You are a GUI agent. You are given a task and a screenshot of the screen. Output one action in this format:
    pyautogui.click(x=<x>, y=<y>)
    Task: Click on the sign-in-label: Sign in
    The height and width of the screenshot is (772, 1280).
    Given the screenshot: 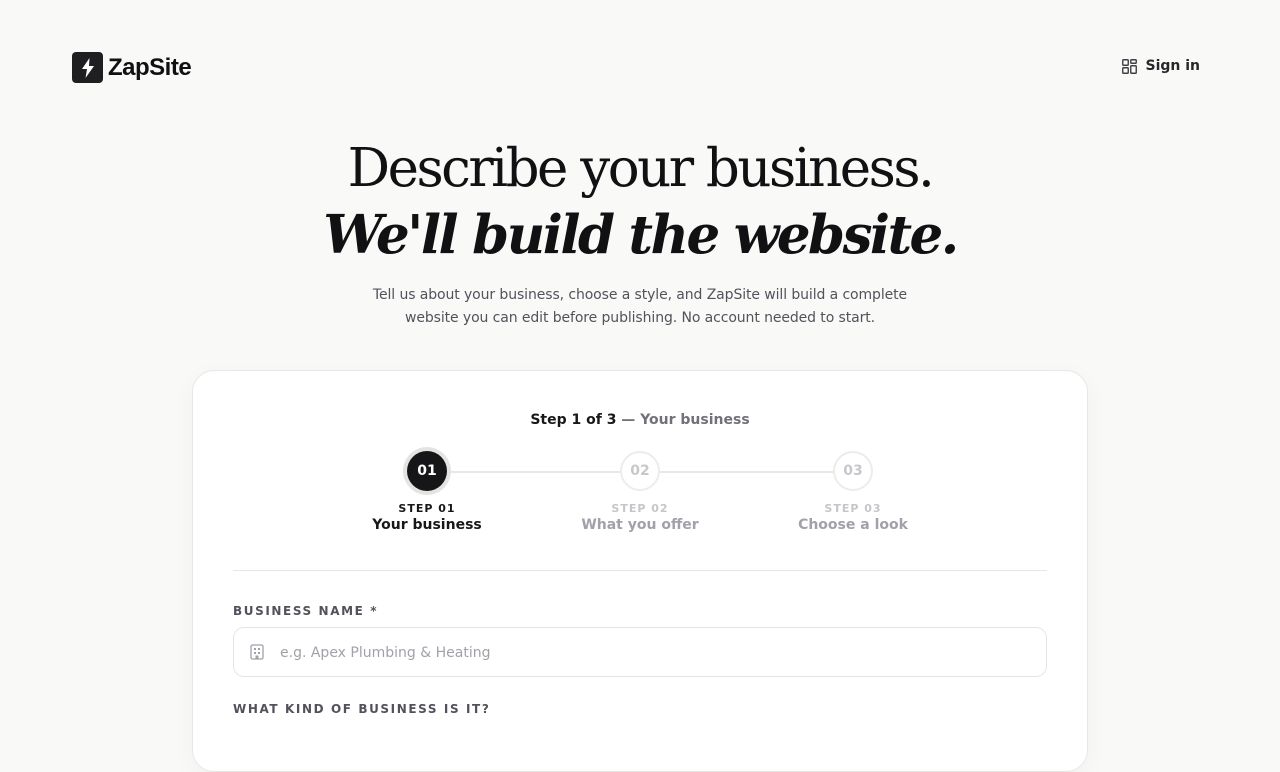 What is the action you would take?
    pyautogui.click(x=1172, y=66)
    